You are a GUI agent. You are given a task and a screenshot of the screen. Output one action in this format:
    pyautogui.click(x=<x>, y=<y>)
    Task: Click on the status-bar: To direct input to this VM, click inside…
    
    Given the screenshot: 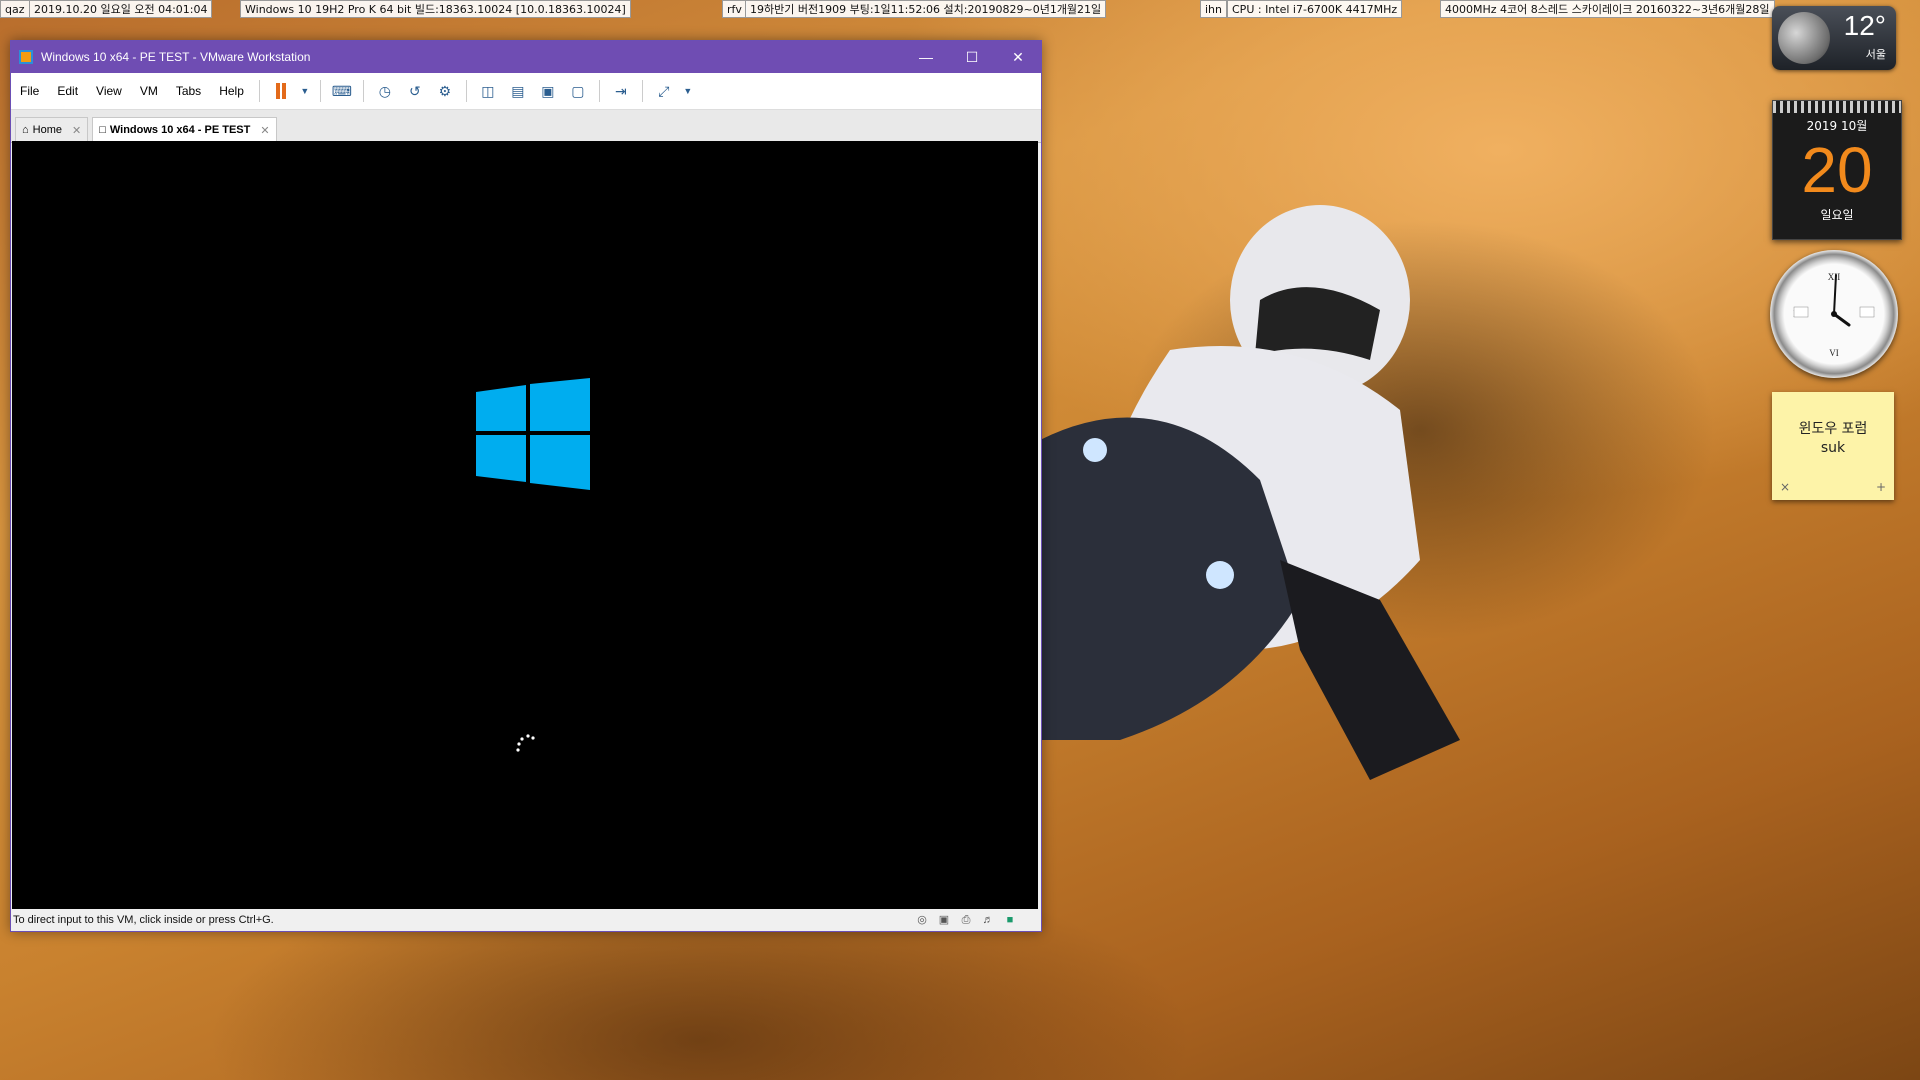 What is the action you would take?
    pyautogui.click(x=526, y=920)
    